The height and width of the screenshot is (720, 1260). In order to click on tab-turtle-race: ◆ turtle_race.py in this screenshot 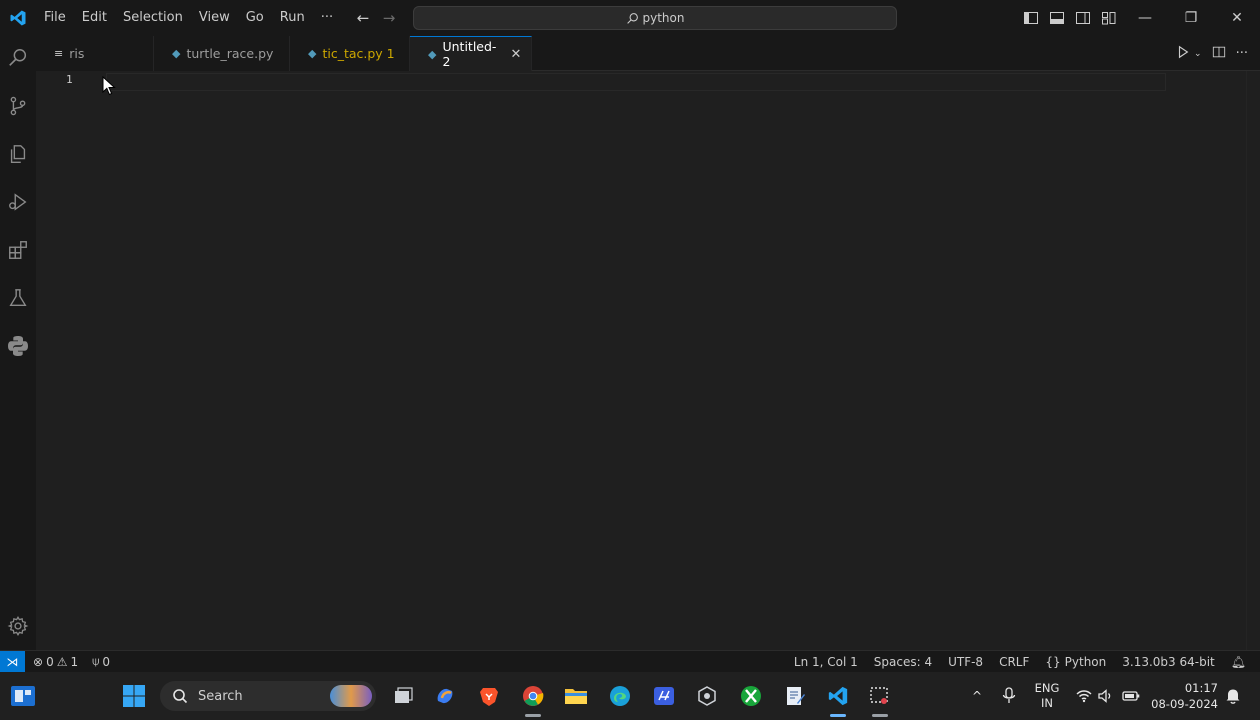, I will do `click(222, 53)`.